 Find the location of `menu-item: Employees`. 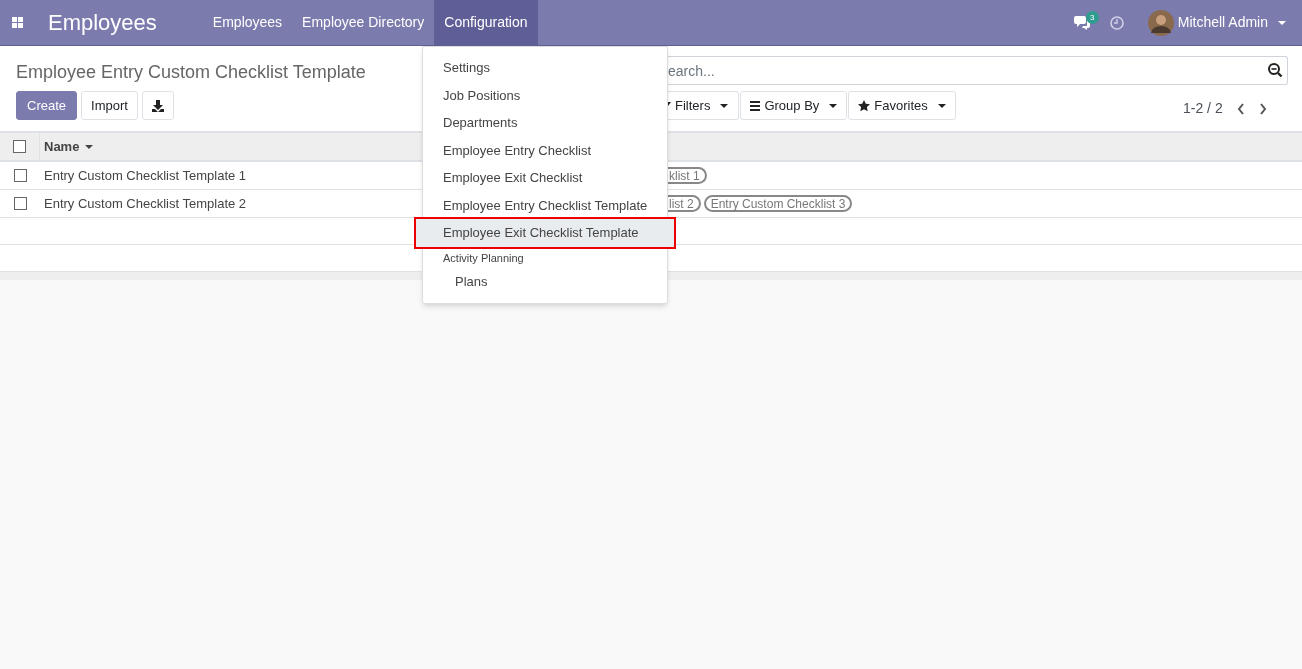

menu-item: Employees is located at coordinates (247, 22).